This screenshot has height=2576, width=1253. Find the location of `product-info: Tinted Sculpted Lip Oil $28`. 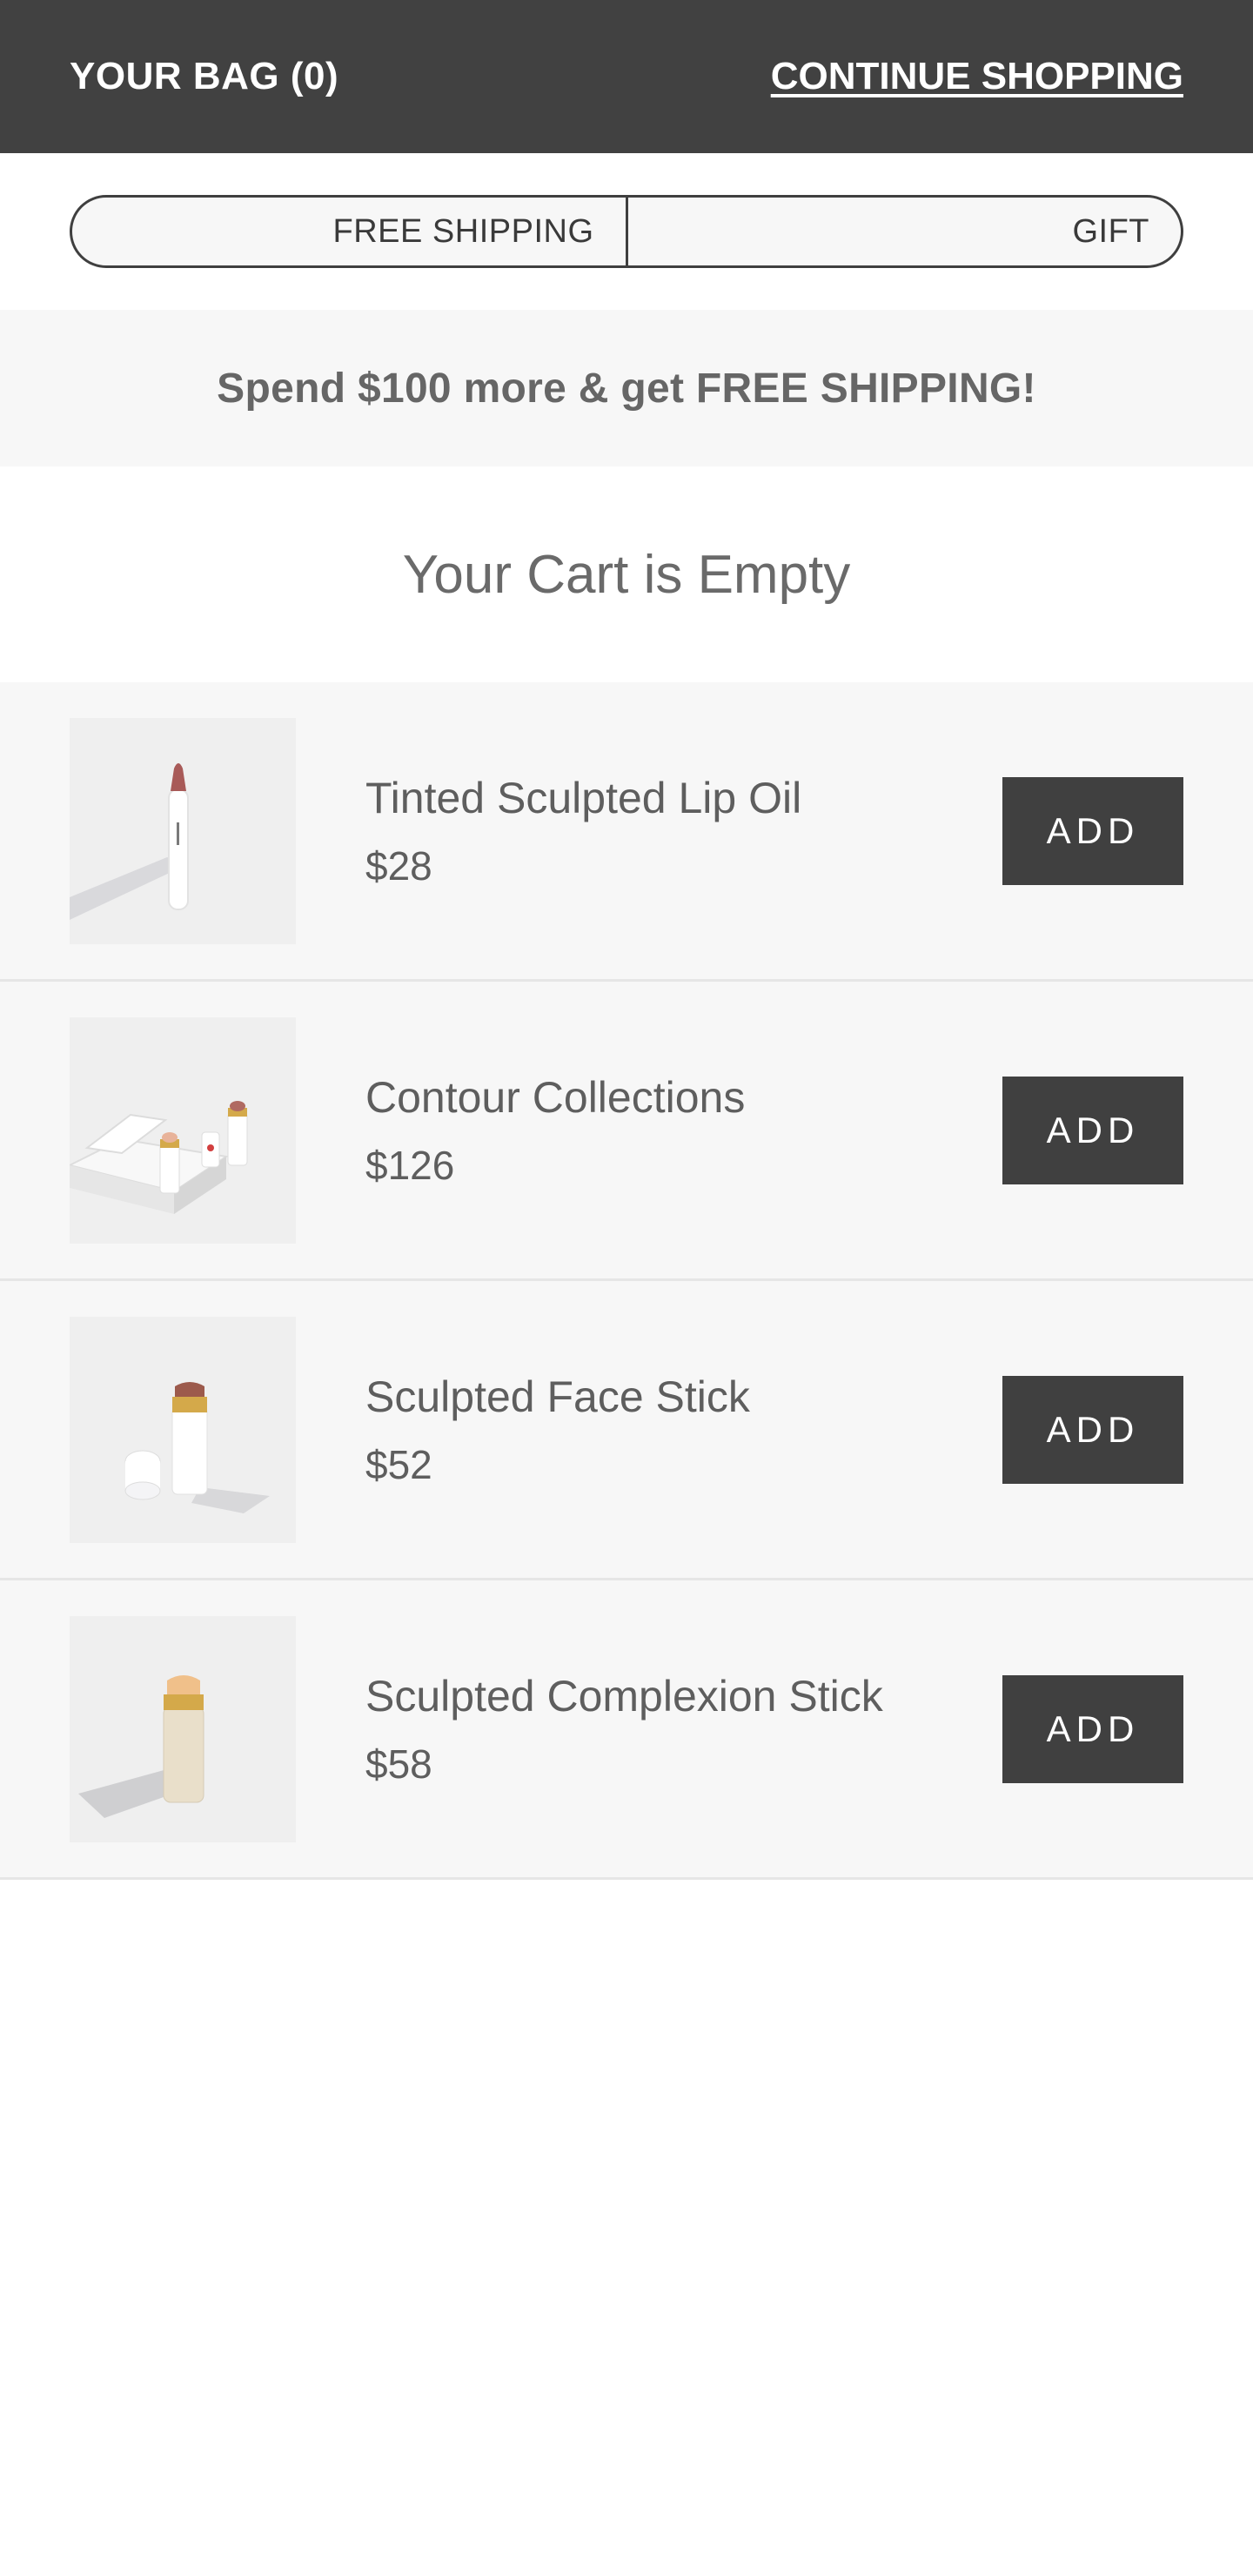

product-info: Tinted Sculpted Lip Oil $28 is located at coordinates (649, 831).